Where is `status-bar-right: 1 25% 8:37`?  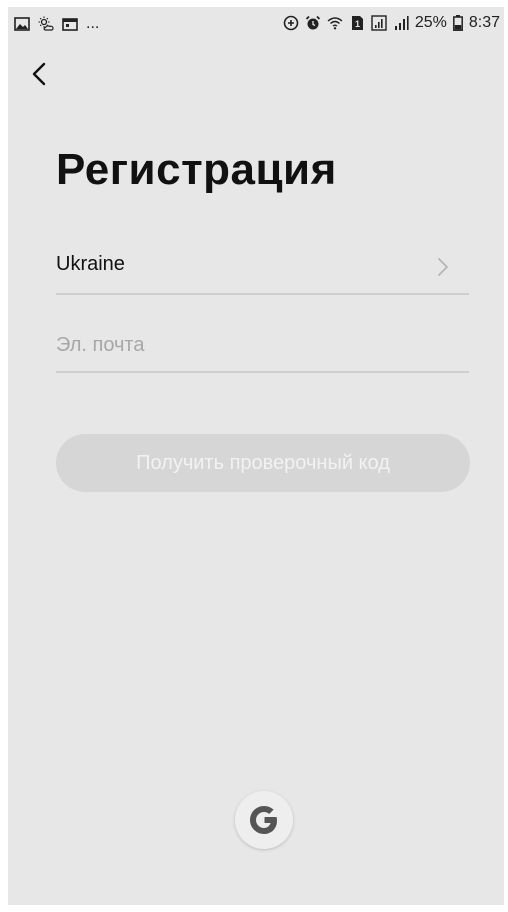
status-bar-right: 1 25% 8:37 is located at coordinates (391, 23).